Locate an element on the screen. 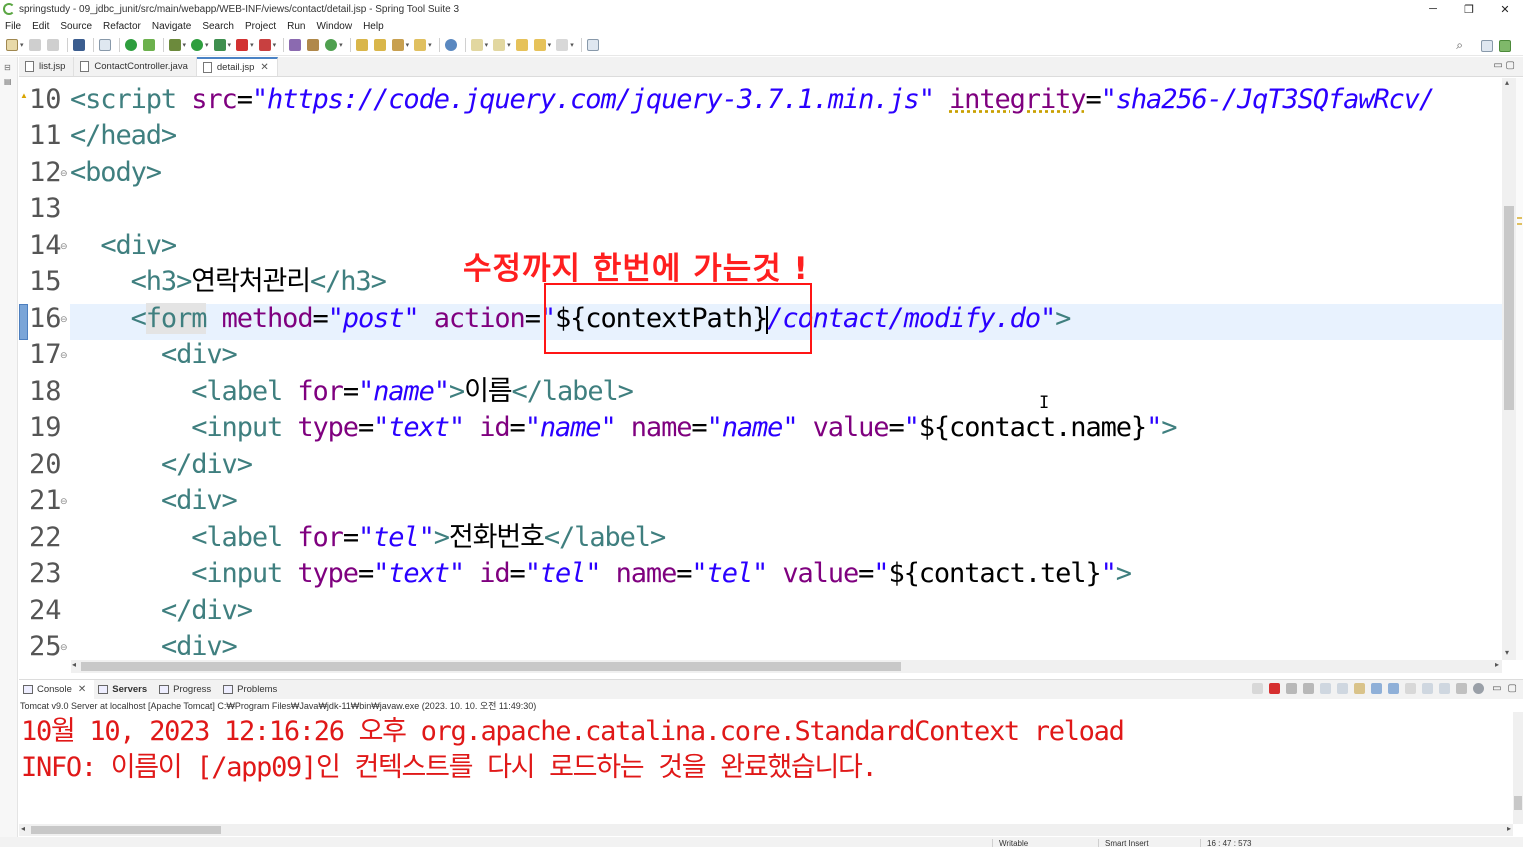 The width and height of the screenshot is (1523, 847). skip-breakpoints-icon is located at coordinates (104, 45).